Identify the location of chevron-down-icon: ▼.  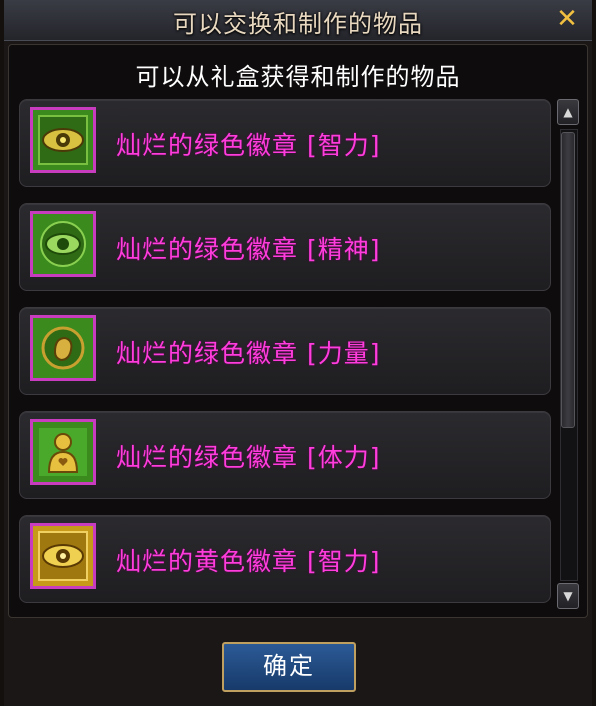
(568, 596).